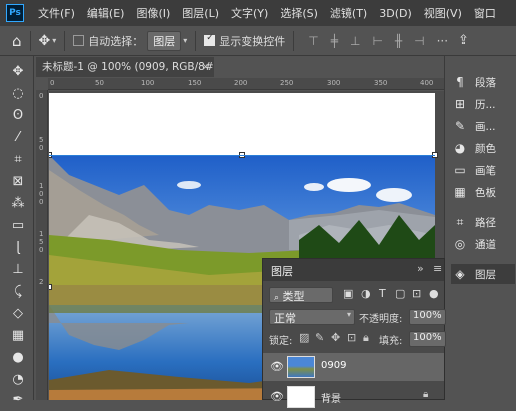 The width and height of the screenshot is (516, 411). What do you see at coordinates (18, 116) in the screenshot?
I see `lasso-icon: ʘ` at bounding box center [18, 116].